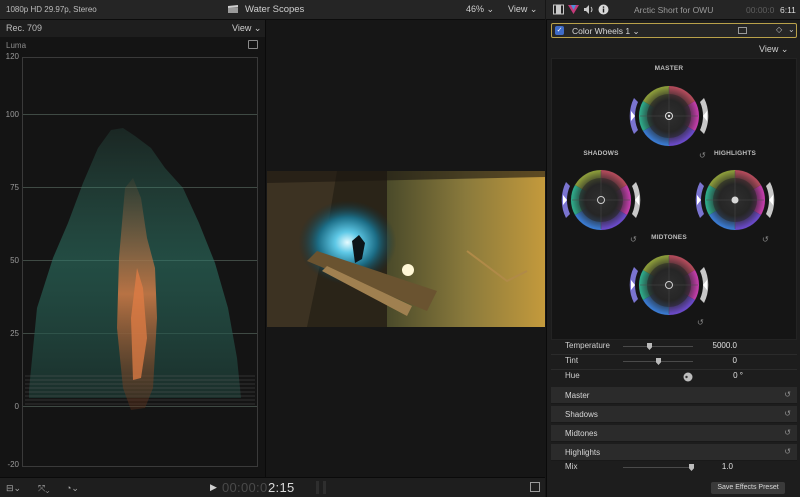 The image size is (800, 497). I want to click on scope-view-menu: View ⌄, so click(246, 28).